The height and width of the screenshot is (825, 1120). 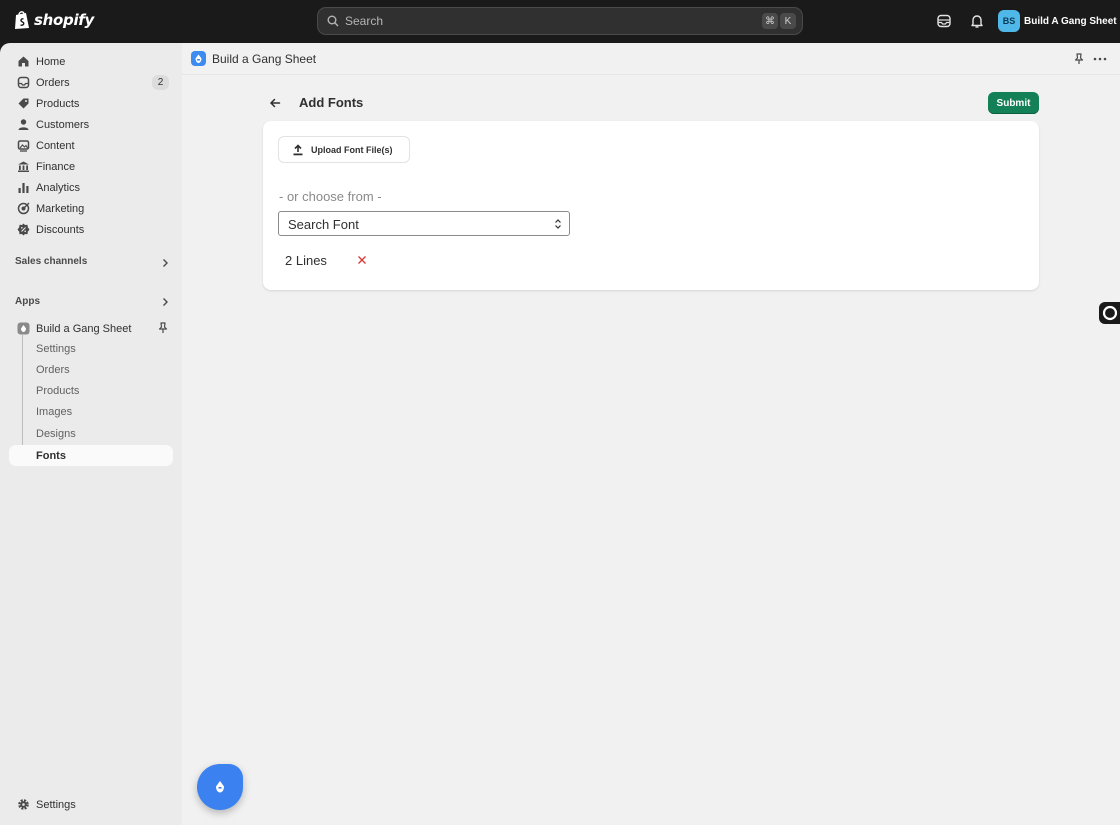 I want to click on tag-icon, so click(x=23, y=103).